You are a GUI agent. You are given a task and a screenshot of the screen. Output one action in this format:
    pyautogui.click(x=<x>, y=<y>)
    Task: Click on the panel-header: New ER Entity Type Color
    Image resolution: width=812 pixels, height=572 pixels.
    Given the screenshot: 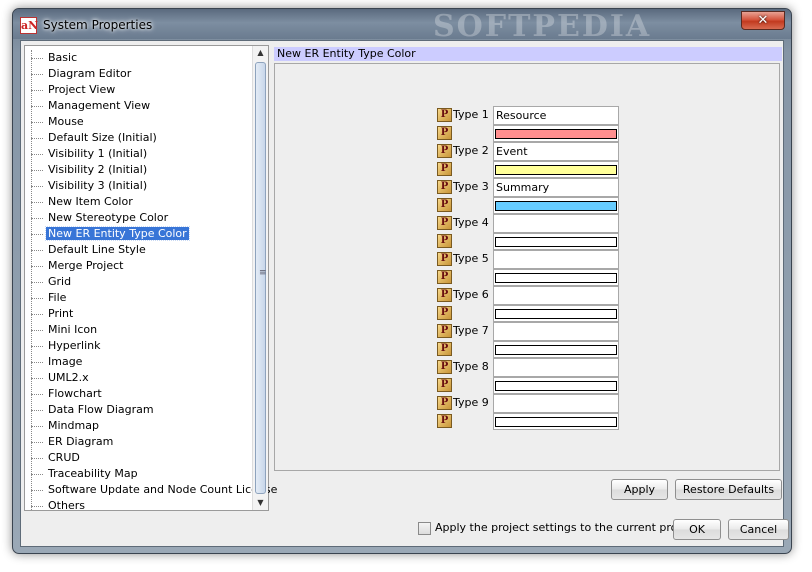 What is the action you would take?
    pyautogui.click(x=528, y=54)
    